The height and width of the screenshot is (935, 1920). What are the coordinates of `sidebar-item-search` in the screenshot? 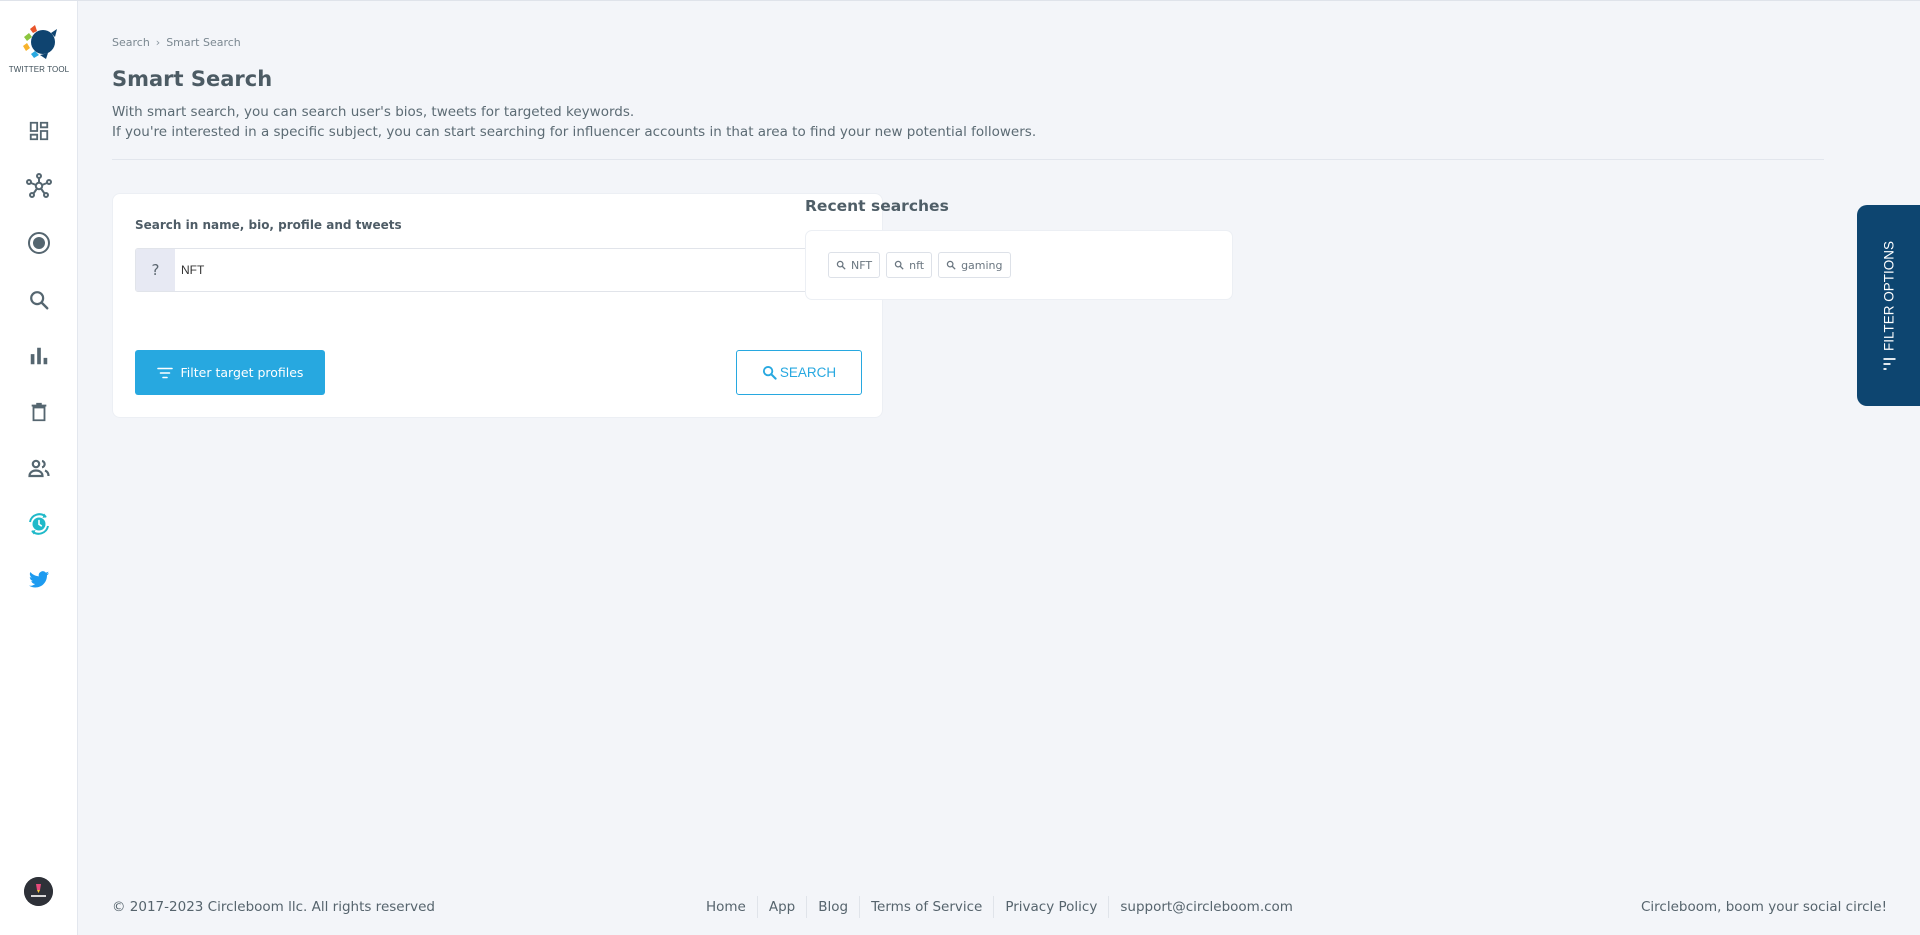 It's located at (39, 300).